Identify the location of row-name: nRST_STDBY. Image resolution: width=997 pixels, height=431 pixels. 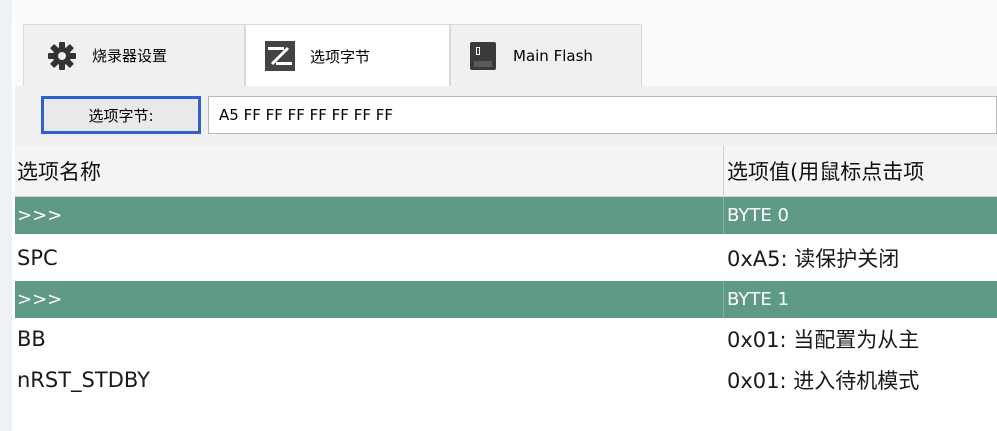
(83, 379).